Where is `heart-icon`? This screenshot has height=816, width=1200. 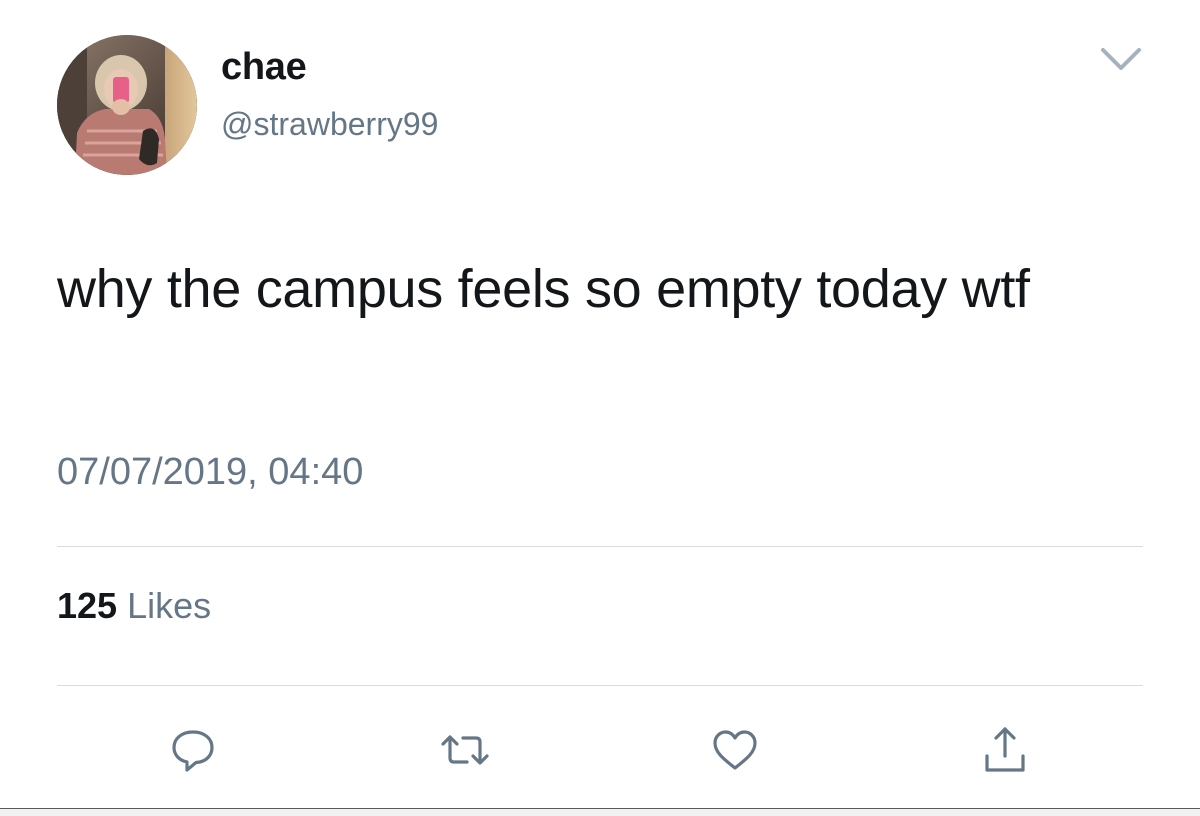 heart-icon is located at coordinates (735, 750).